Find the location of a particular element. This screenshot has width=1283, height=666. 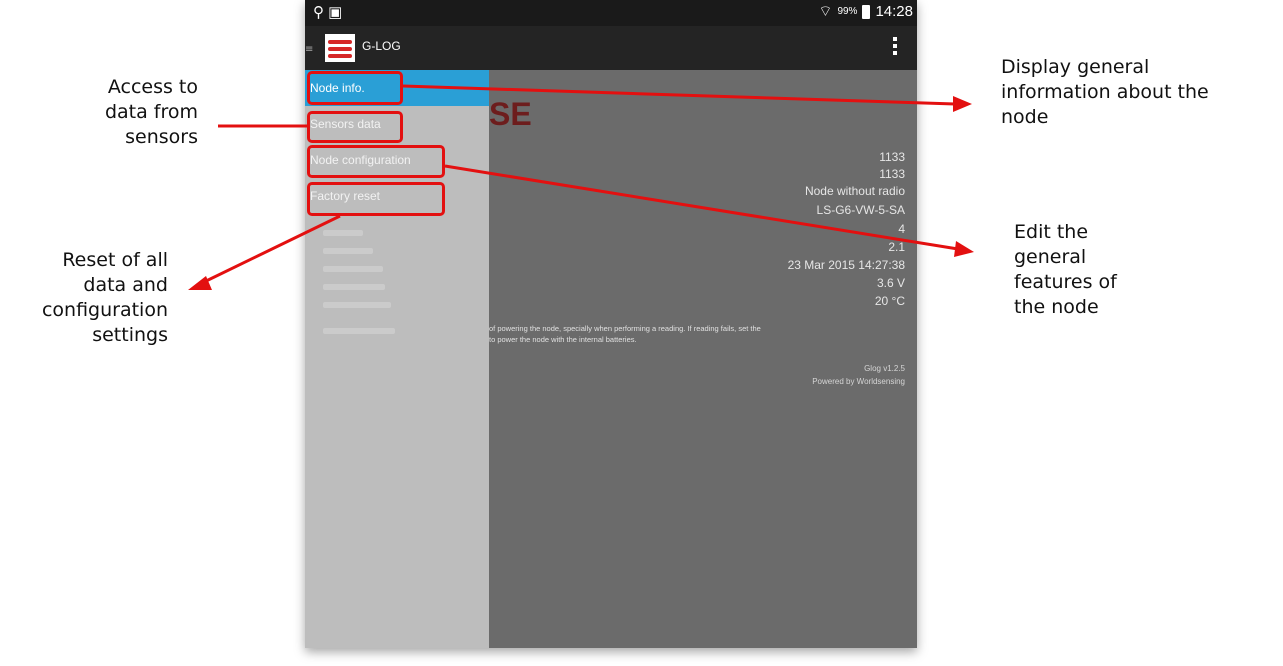

app-logo-icon is located at coordinates (340, 48).